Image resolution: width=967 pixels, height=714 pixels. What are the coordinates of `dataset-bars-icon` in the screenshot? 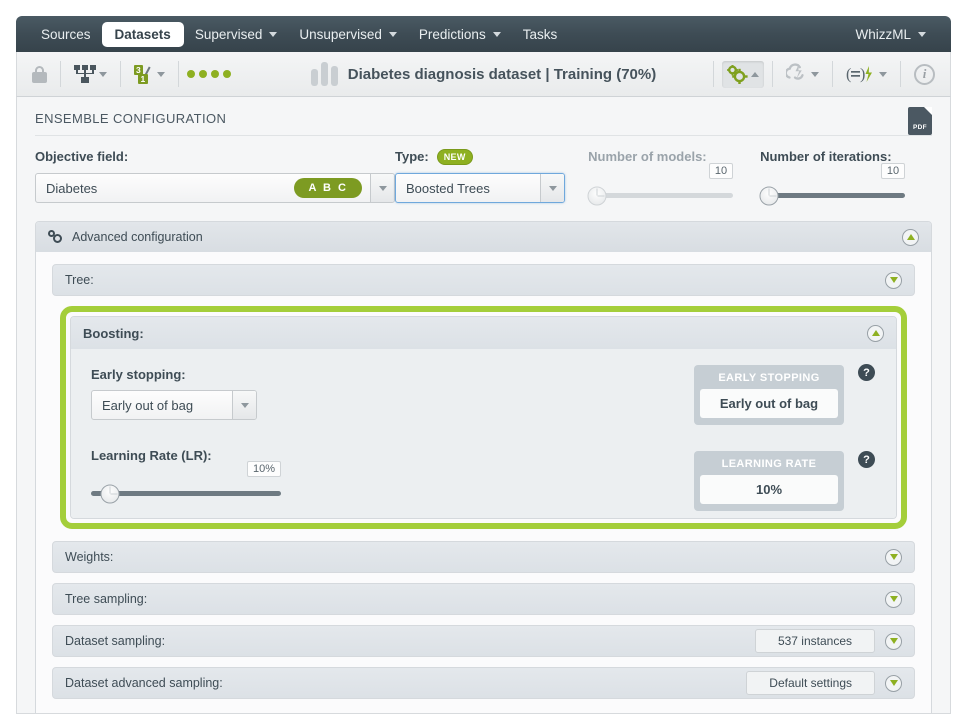 It's located at (324, 74).